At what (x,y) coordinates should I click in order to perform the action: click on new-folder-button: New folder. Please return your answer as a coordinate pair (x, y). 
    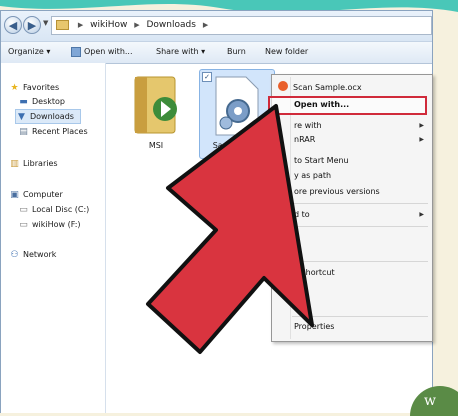
    Looking at the image, I should click on (286, 52).